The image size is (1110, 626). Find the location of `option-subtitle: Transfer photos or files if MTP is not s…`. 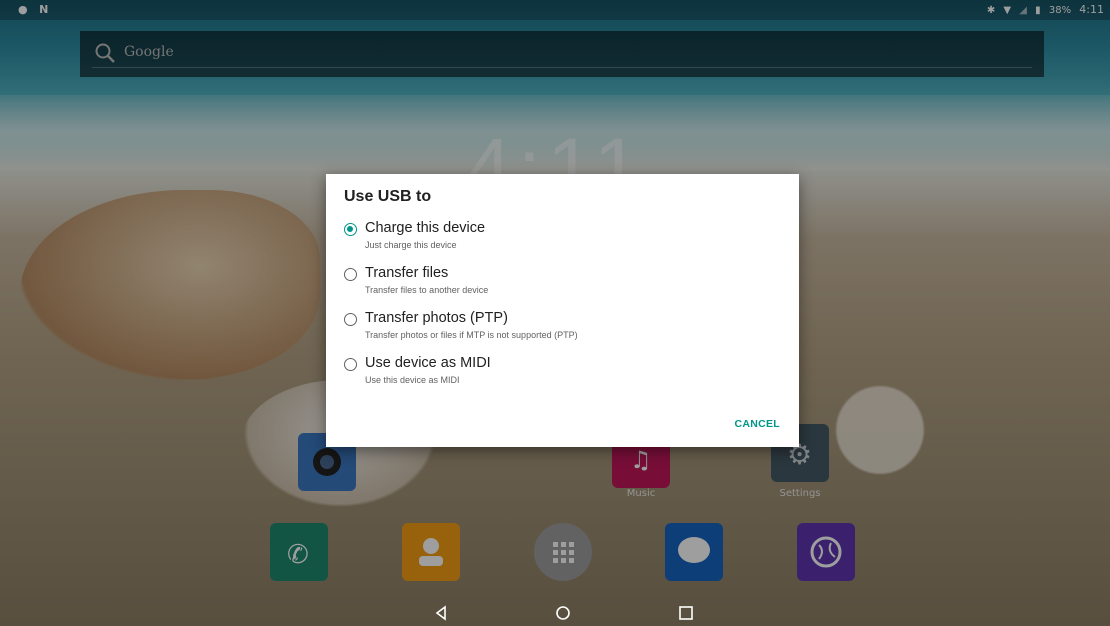

option-subtitle: Transfer photos or files if MTP is not s… is located at coordinates (471, 335).